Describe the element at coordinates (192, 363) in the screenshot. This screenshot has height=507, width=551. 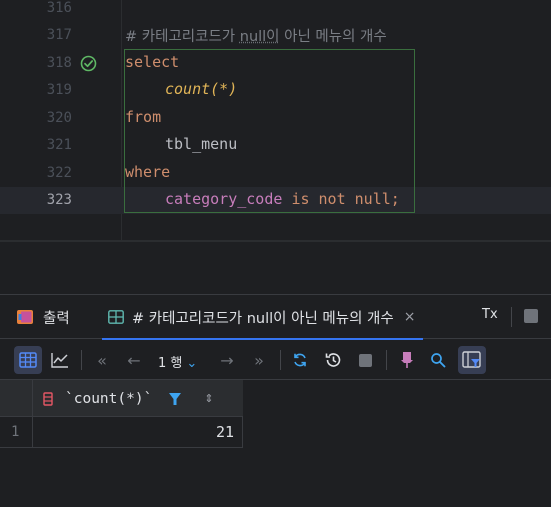
I see `chevron-down-icon: ⌄` at that location.